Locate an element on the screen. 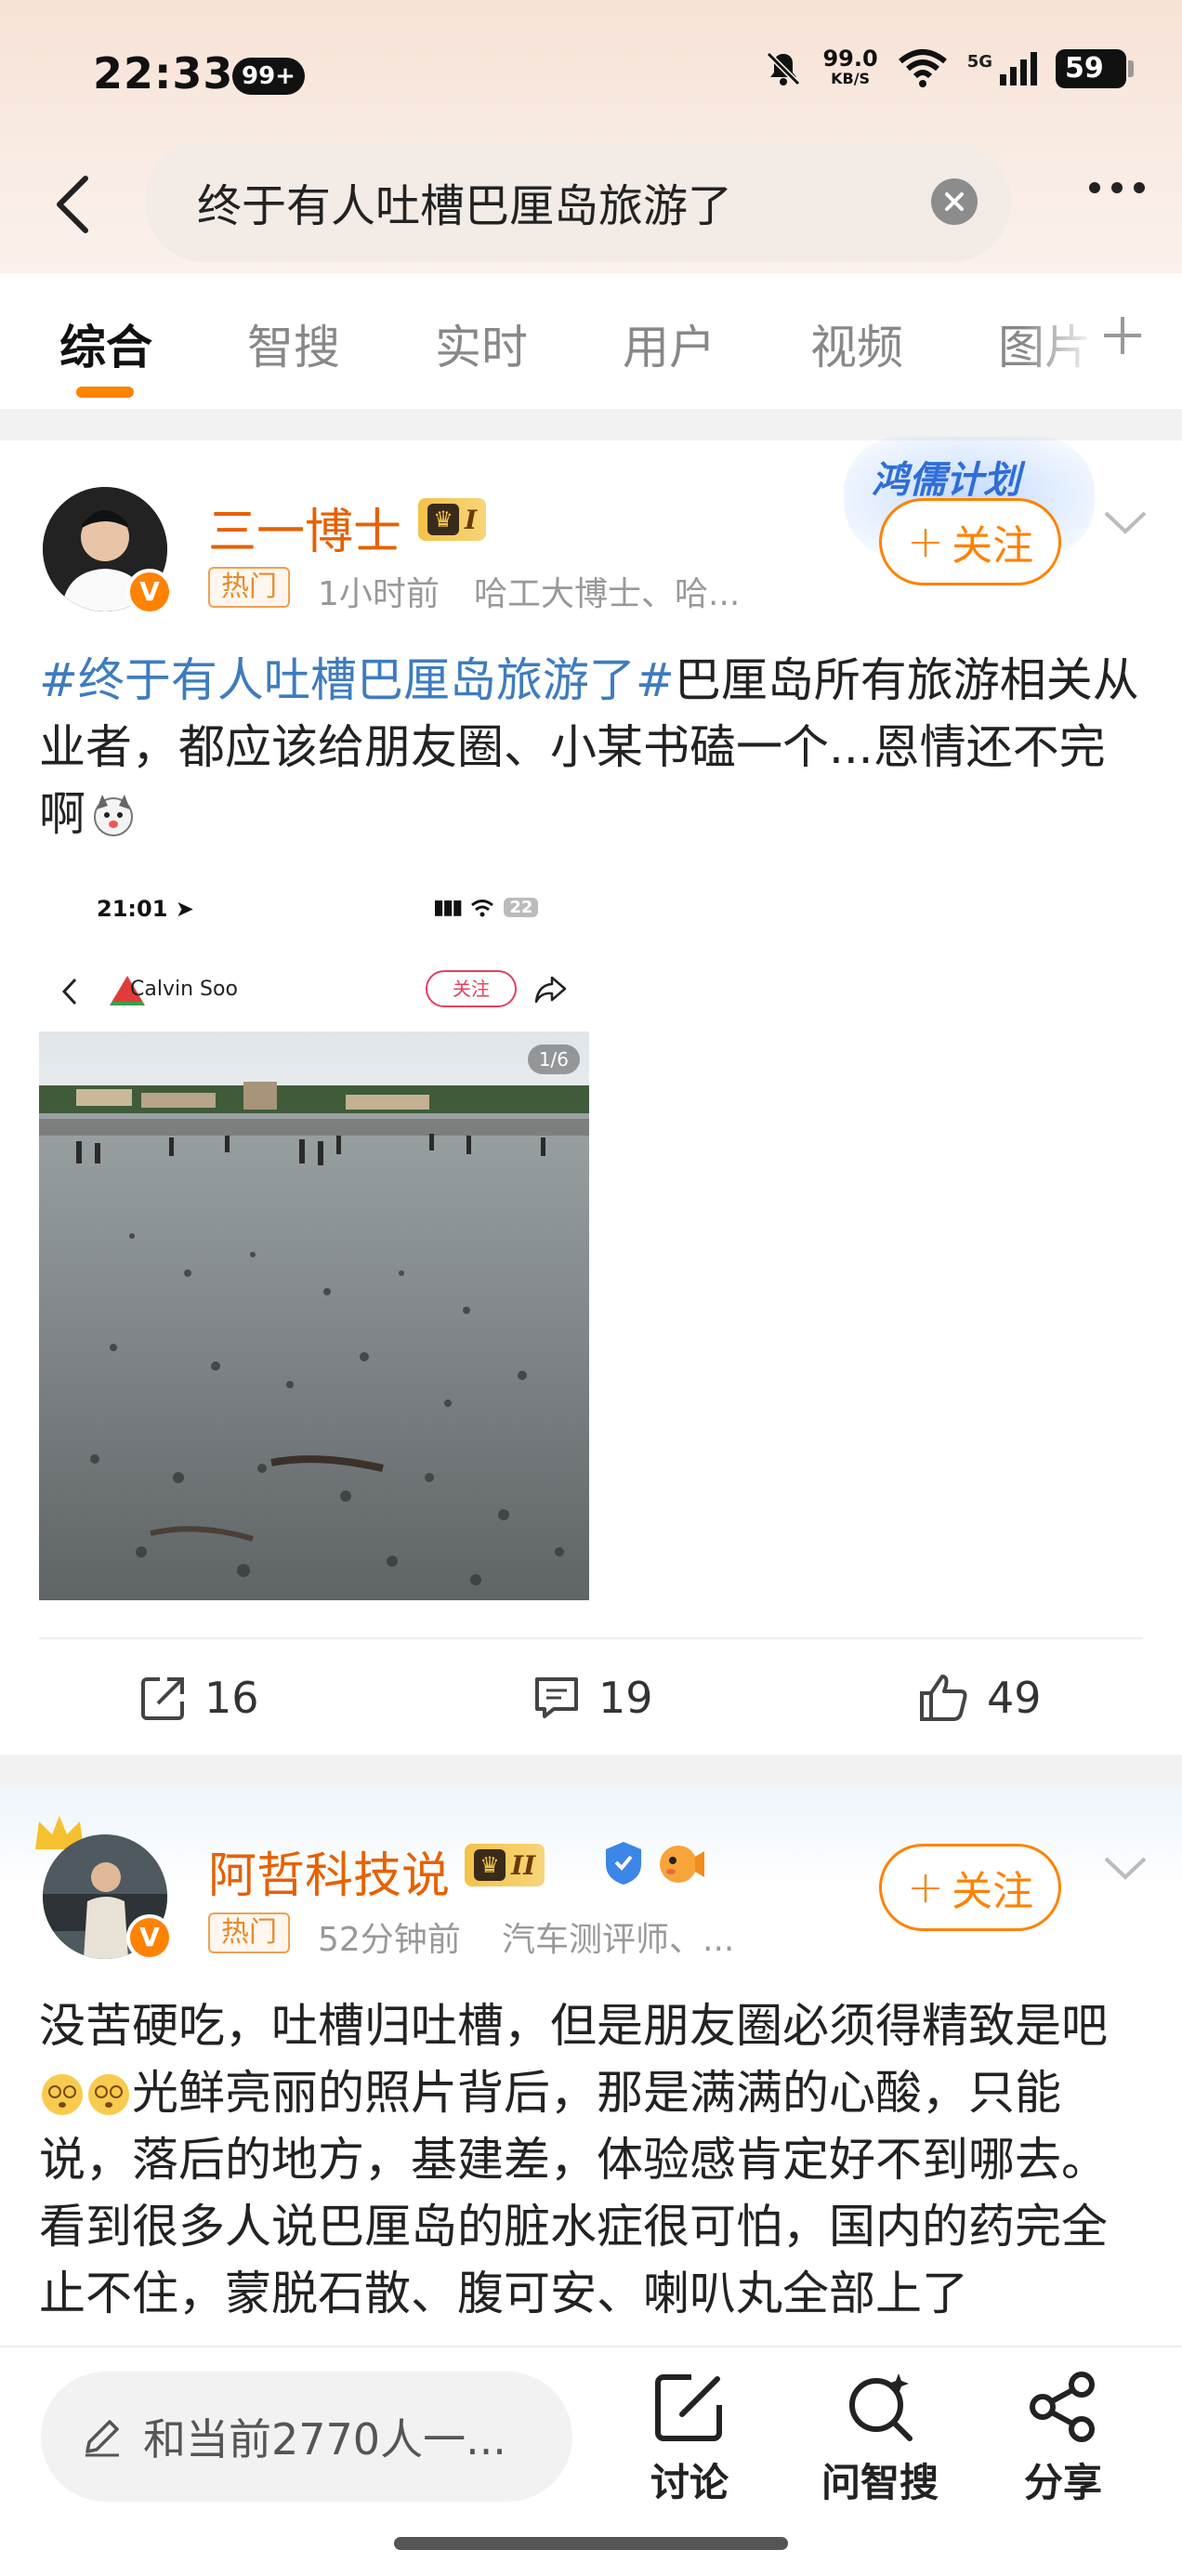 The image size is (1182, 2576). level-number: I is located at coordinates (471, 519).